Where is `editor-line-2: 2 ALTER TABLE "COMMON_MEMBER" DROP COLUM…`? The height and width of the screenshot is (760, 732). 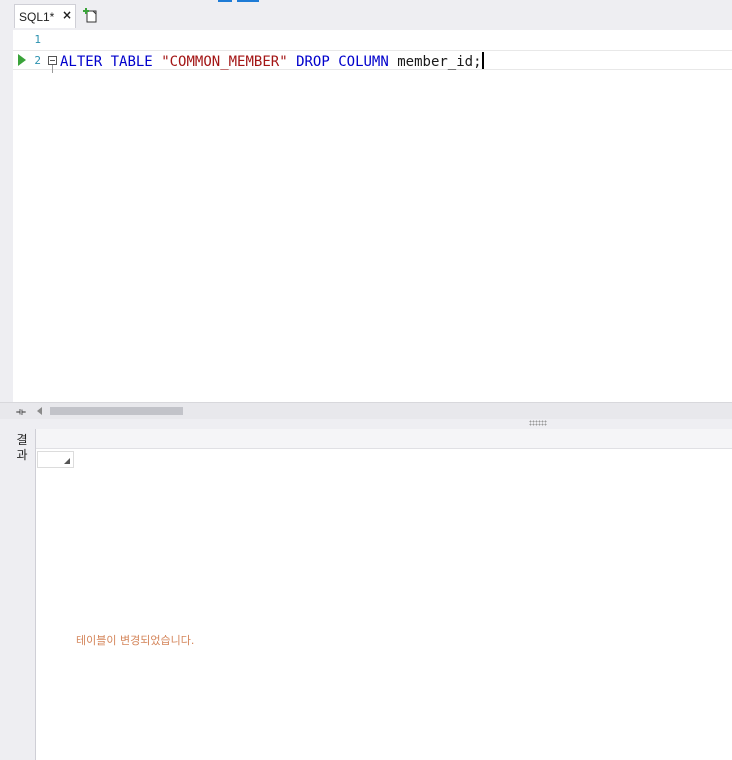 editor-line-2: 2 ALTER TABLE "COMMON_MEMBER" DROP COLUM… is located at coordinates (372, 61).